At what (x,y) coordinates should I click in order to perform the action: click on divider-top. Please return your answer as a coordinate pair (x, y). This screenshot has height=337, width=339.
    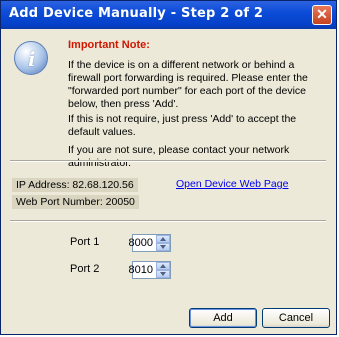
    Looking at the image, I should click on (168, 161).